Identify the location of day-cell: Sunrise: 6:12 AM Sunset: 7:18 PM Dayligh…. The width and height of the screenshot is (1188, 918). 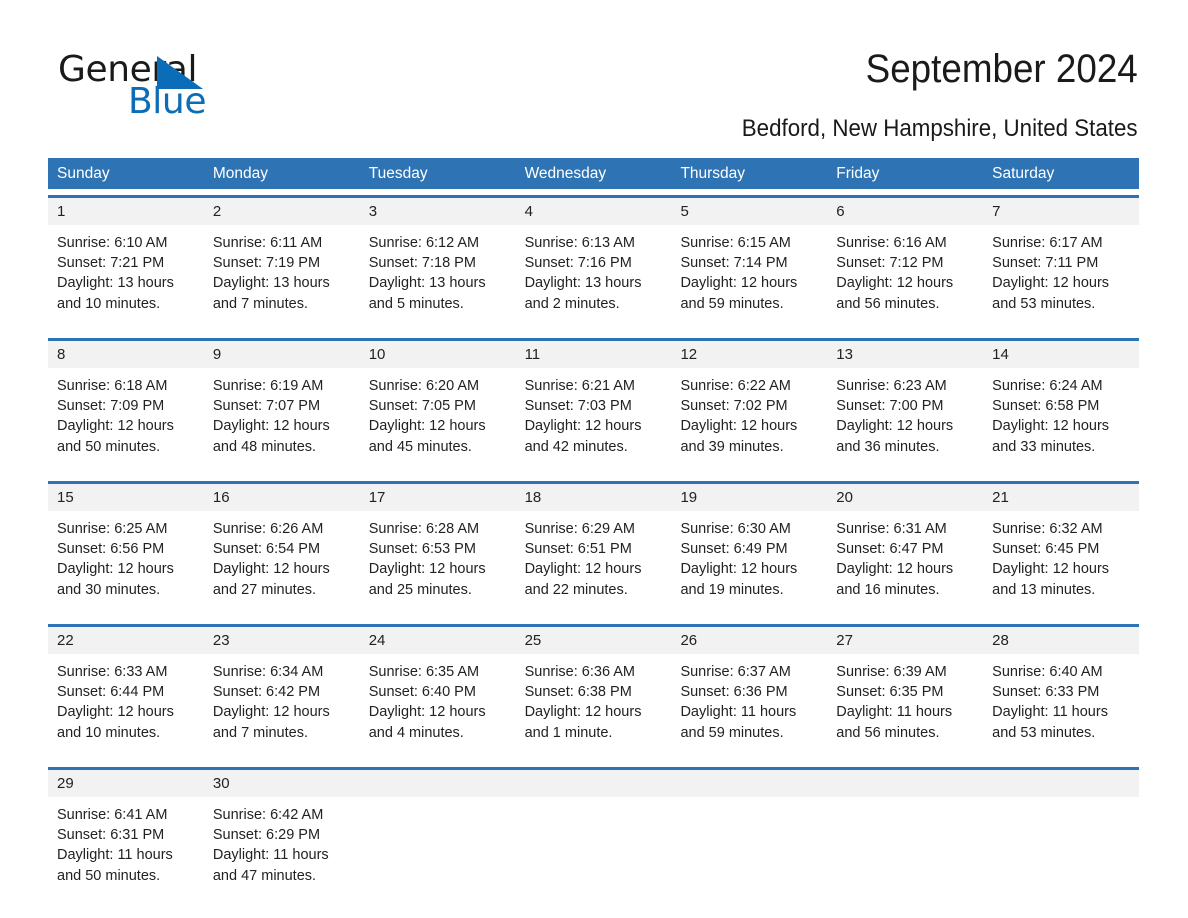
(438, 278).